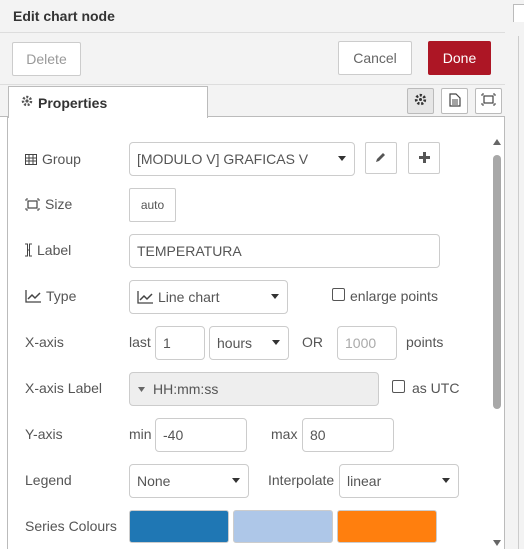  Describe the element at coordinates (141, 389) in the screenshot. I see `caret-down-icon` at that location.